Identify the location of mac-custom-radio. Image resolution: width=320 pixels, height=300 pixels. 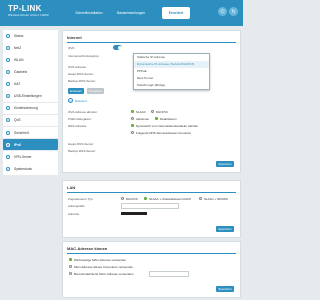
(71, 274).